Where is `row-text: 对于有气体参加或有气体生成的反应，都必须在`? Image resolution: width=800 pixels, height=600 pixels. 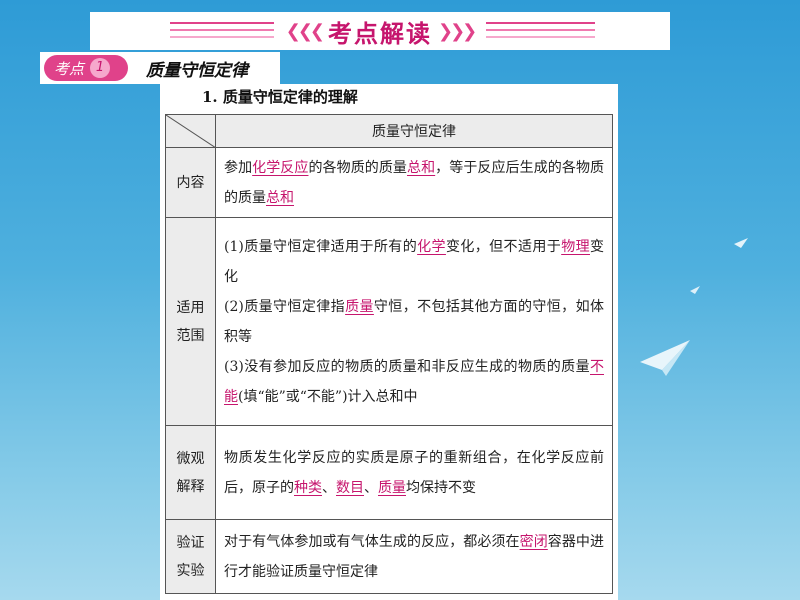 row-text: 对于有气体参加或有气体生成的反应，都必须在 is located at coordinates (372, 541).